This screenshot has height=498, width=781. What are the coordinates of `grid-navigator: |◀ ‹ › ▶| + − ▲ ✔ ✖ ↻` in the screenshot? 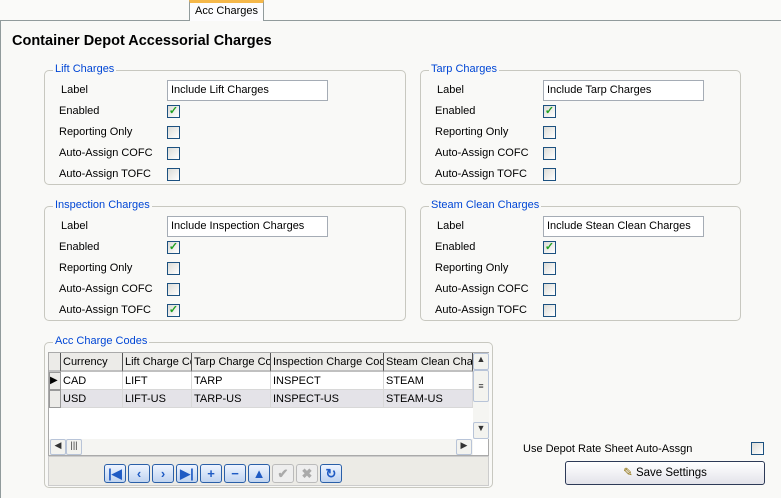 It's located at (268, 471).